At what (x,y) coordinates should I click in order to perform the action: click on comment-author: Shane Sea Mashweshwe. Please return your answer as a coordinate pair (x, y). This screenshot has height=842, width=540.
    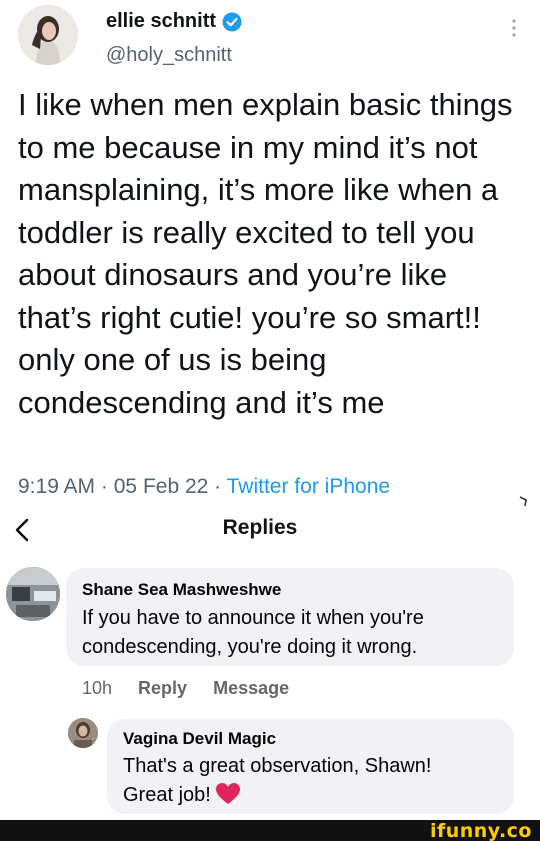
    Looking at the image, I should click on (181, 590).